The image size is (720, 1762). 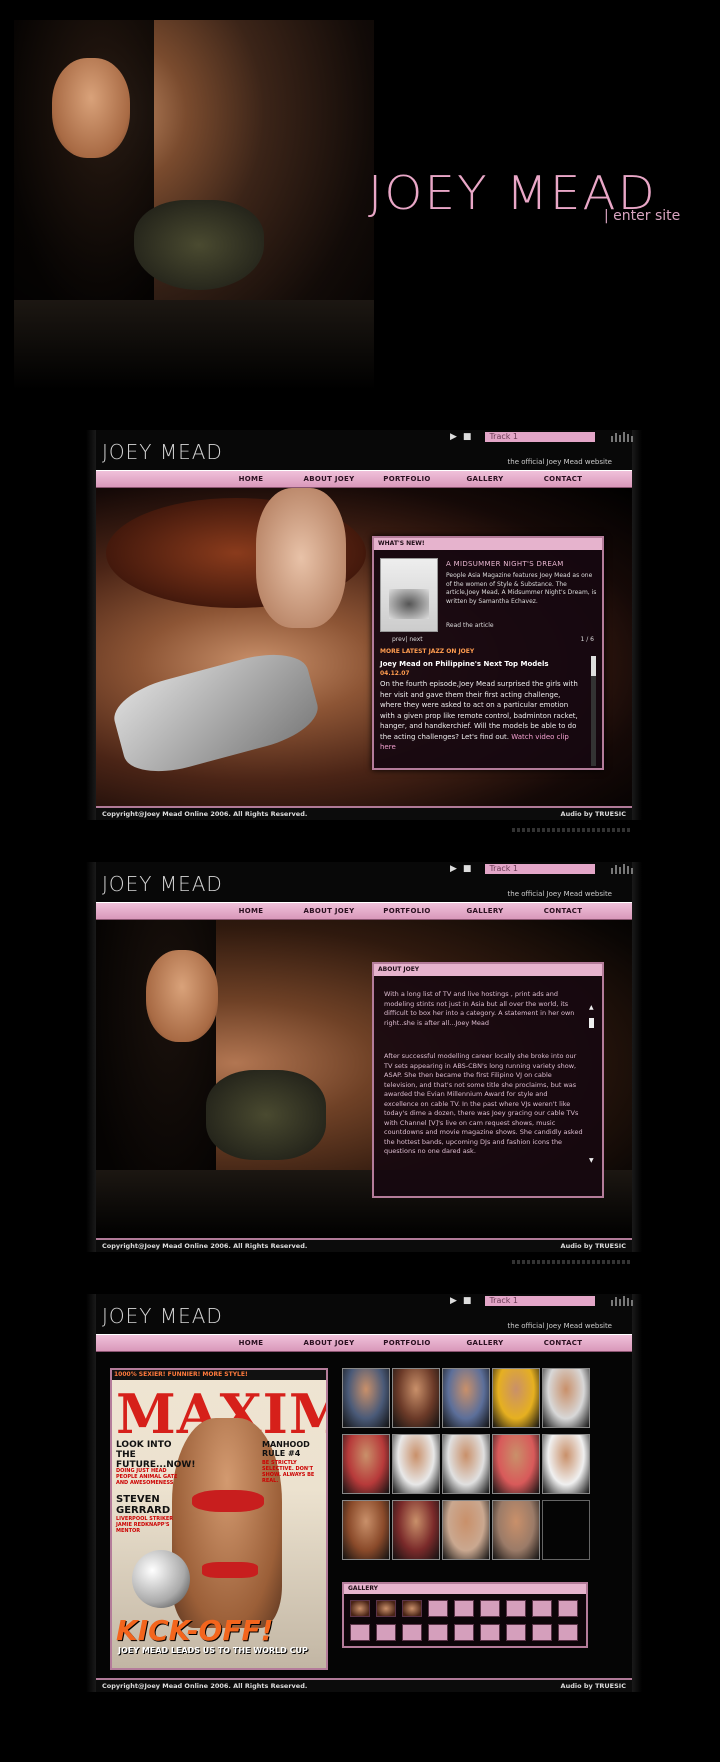 I want to click on gallery-strip: GALLERY, so click(x=465, y=1615).